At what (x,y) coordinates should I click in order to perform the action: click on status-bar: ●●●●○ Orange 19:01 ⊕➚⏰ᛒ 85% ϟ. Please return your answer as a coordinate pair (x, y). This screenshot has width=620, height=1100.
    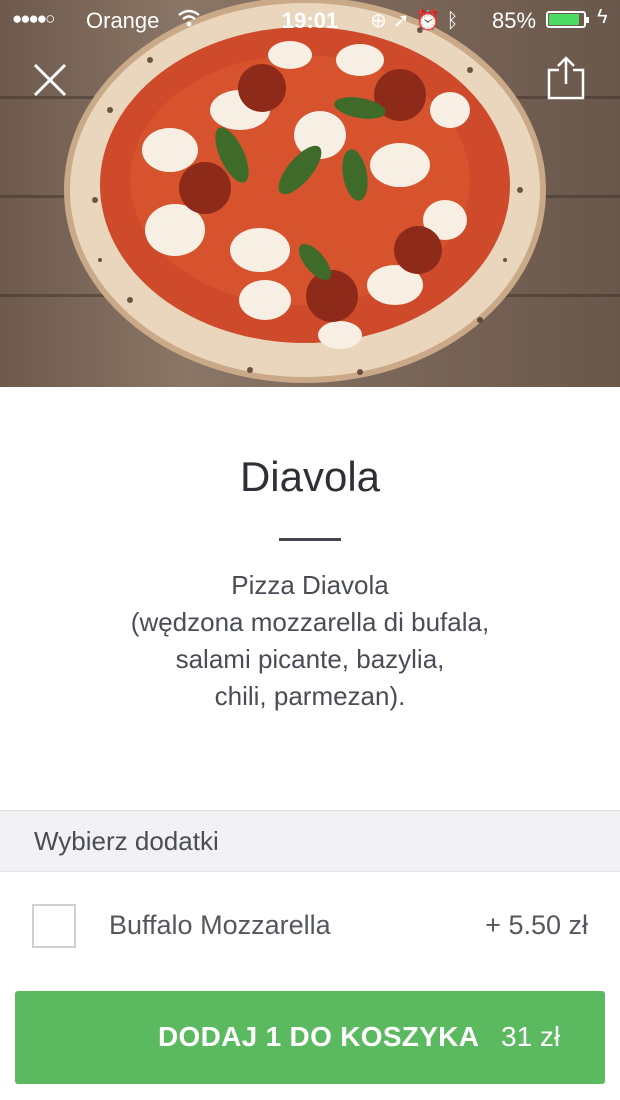
    Looking at the image, I should click on (310, 20).